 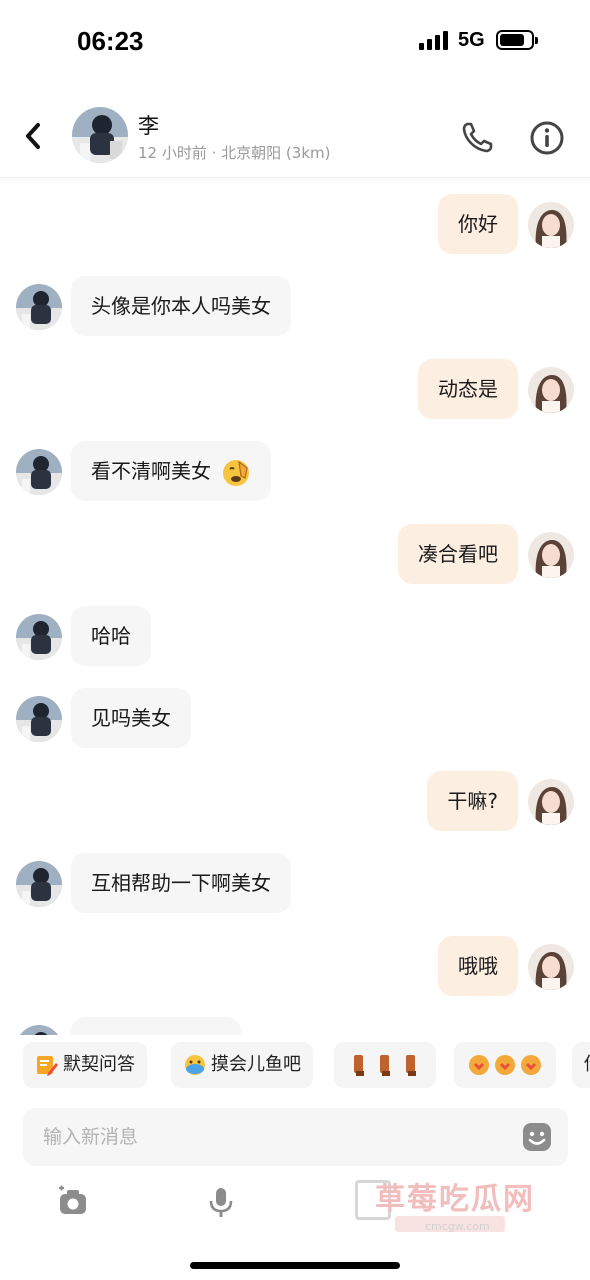 What do you see at coordinates (468, 389) in the screenshot?
I see `message-bubble-outgoing: 动态是` at bounding box center [468, 389].